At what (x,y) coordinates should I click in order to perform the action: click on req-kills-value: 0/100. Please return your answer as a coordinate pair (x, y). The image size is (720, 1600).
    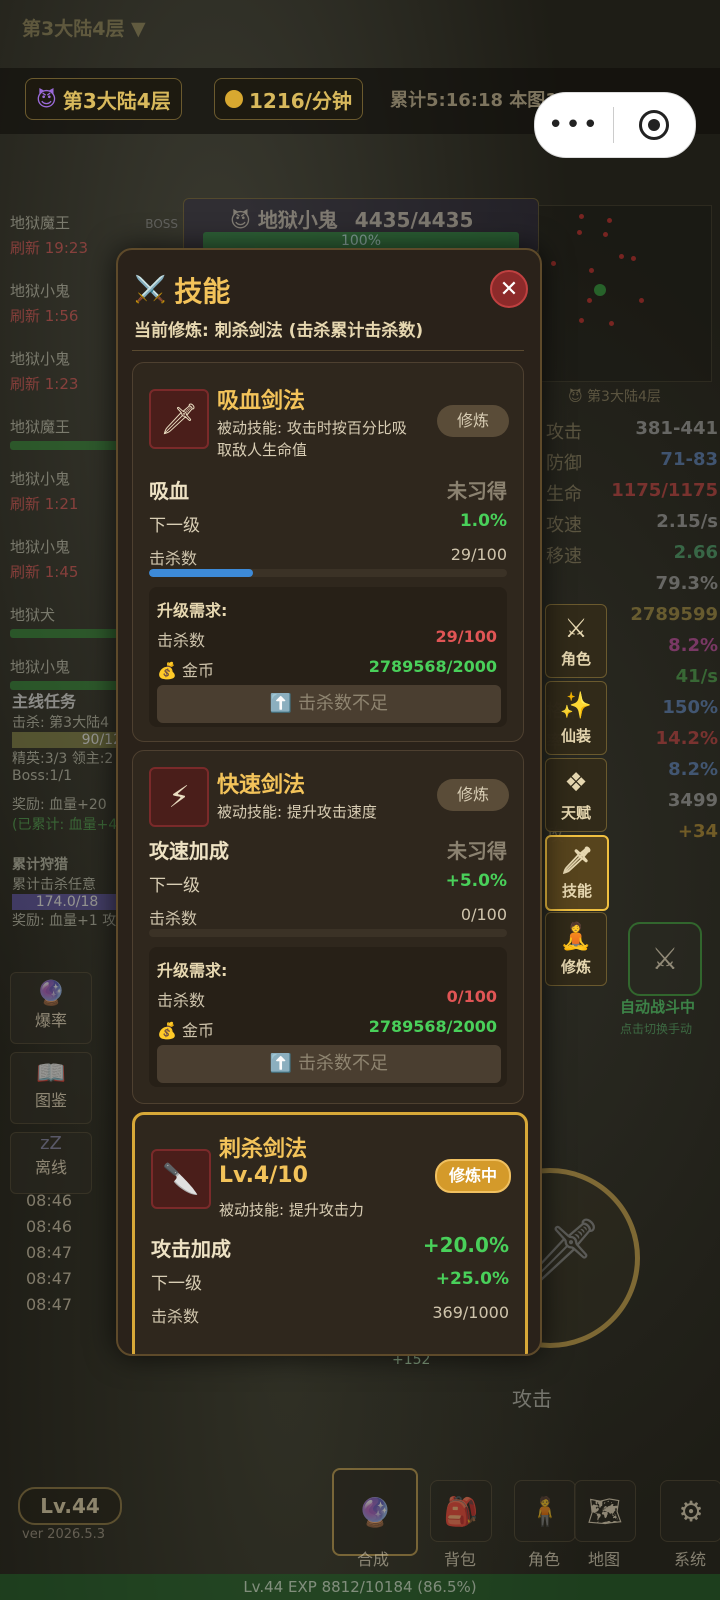
    Looking at the image, I should click on (471, 996).